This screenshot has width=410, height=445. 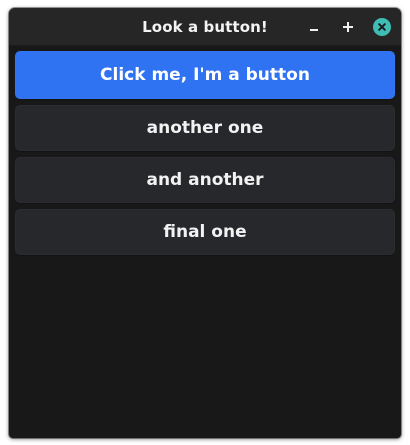 I want to click on title-bar: Look a button!, so click(x=205, y=27).